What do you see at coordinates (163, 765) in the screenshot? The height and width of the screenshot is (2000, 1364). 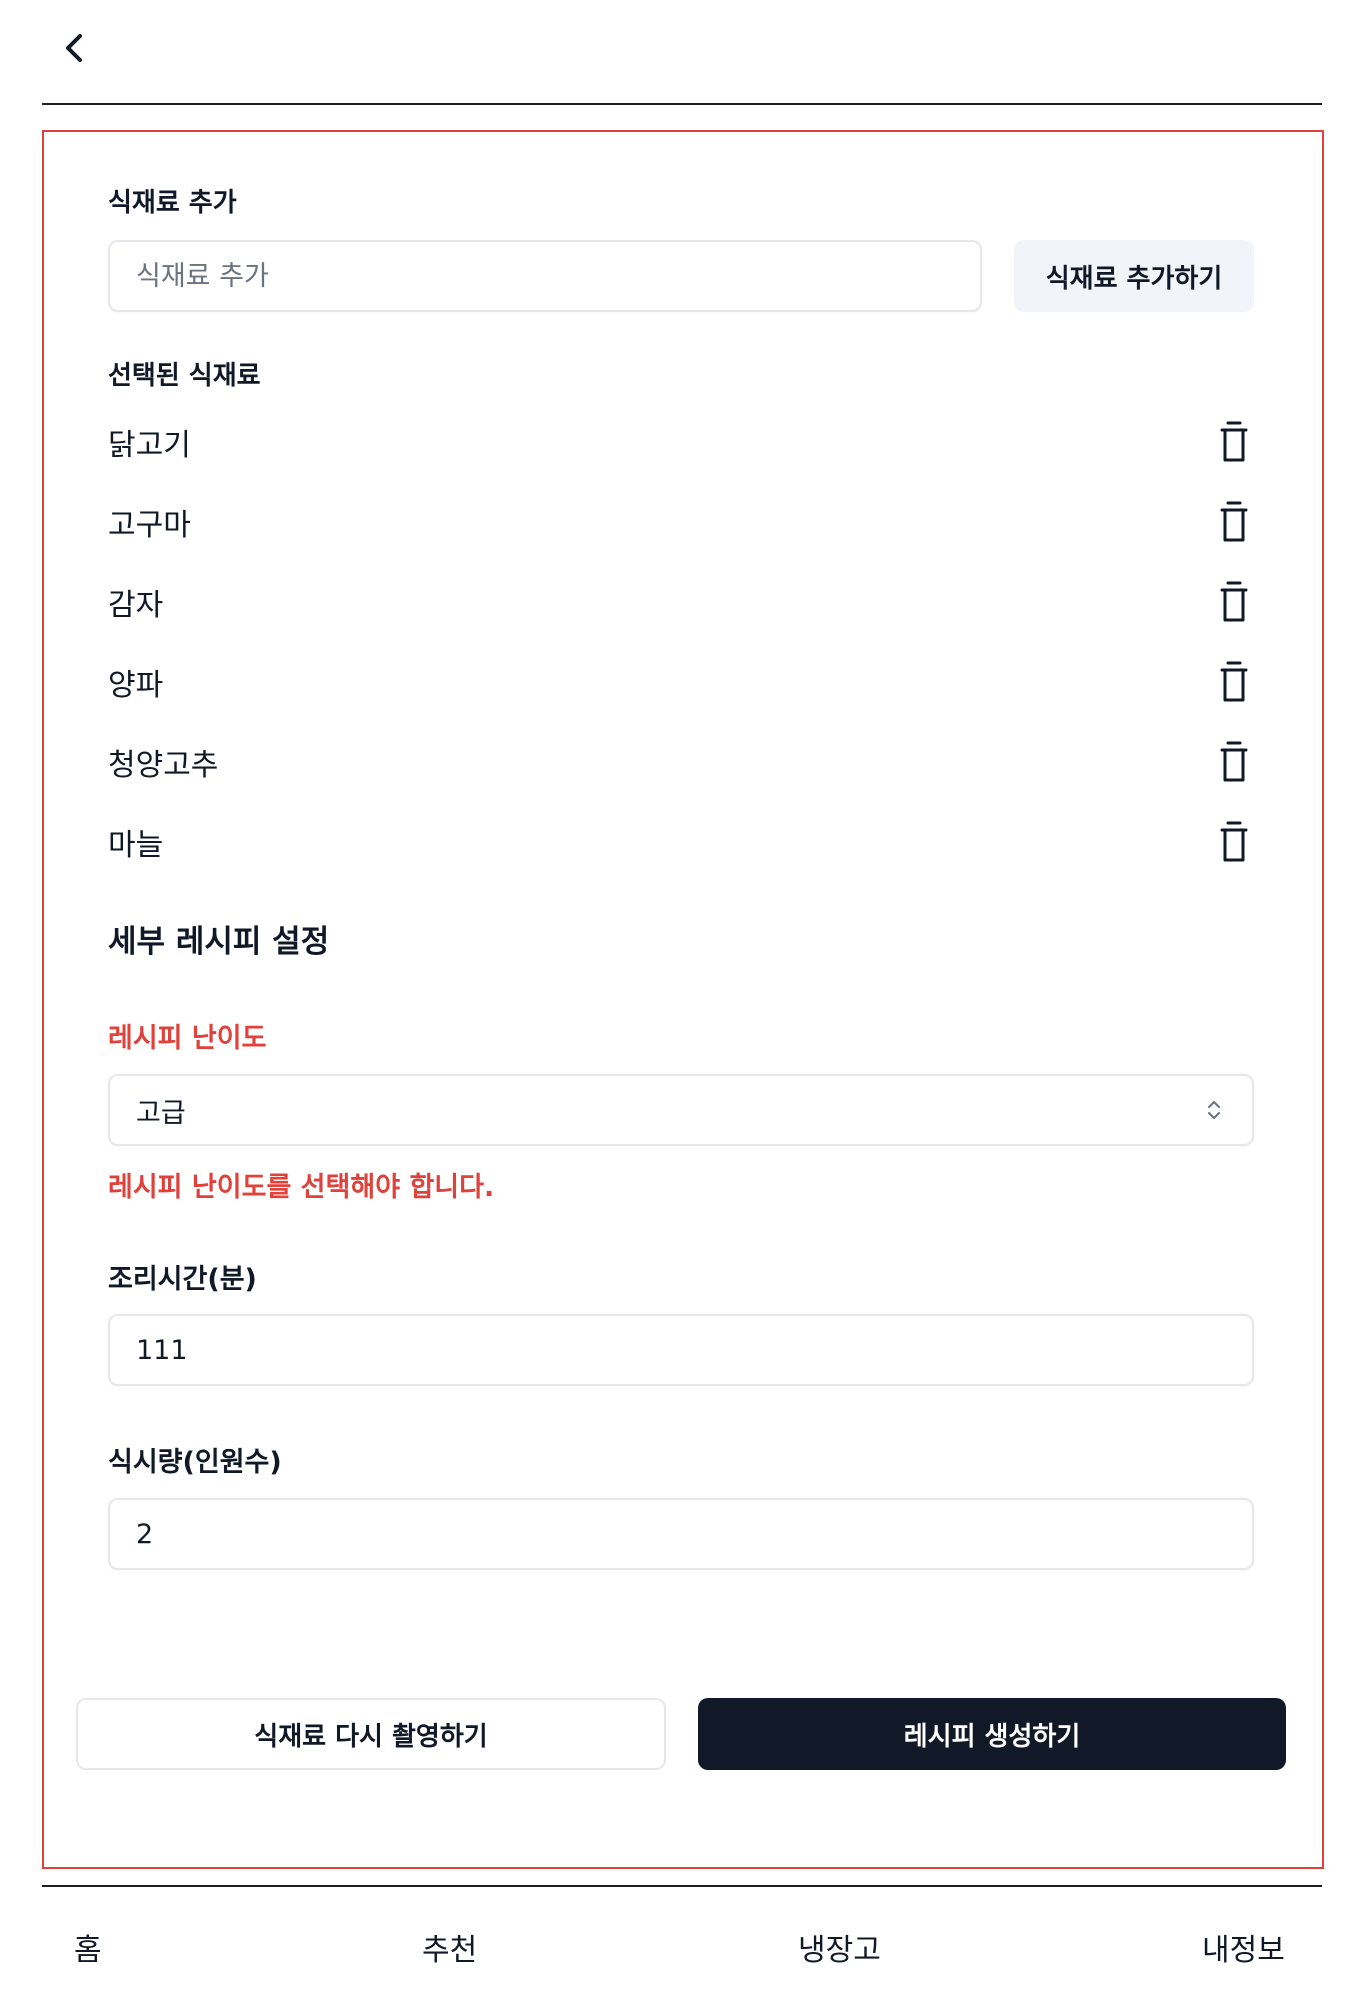 I see `ingredient-name: 청양고추` at bounding box center [163, 765].